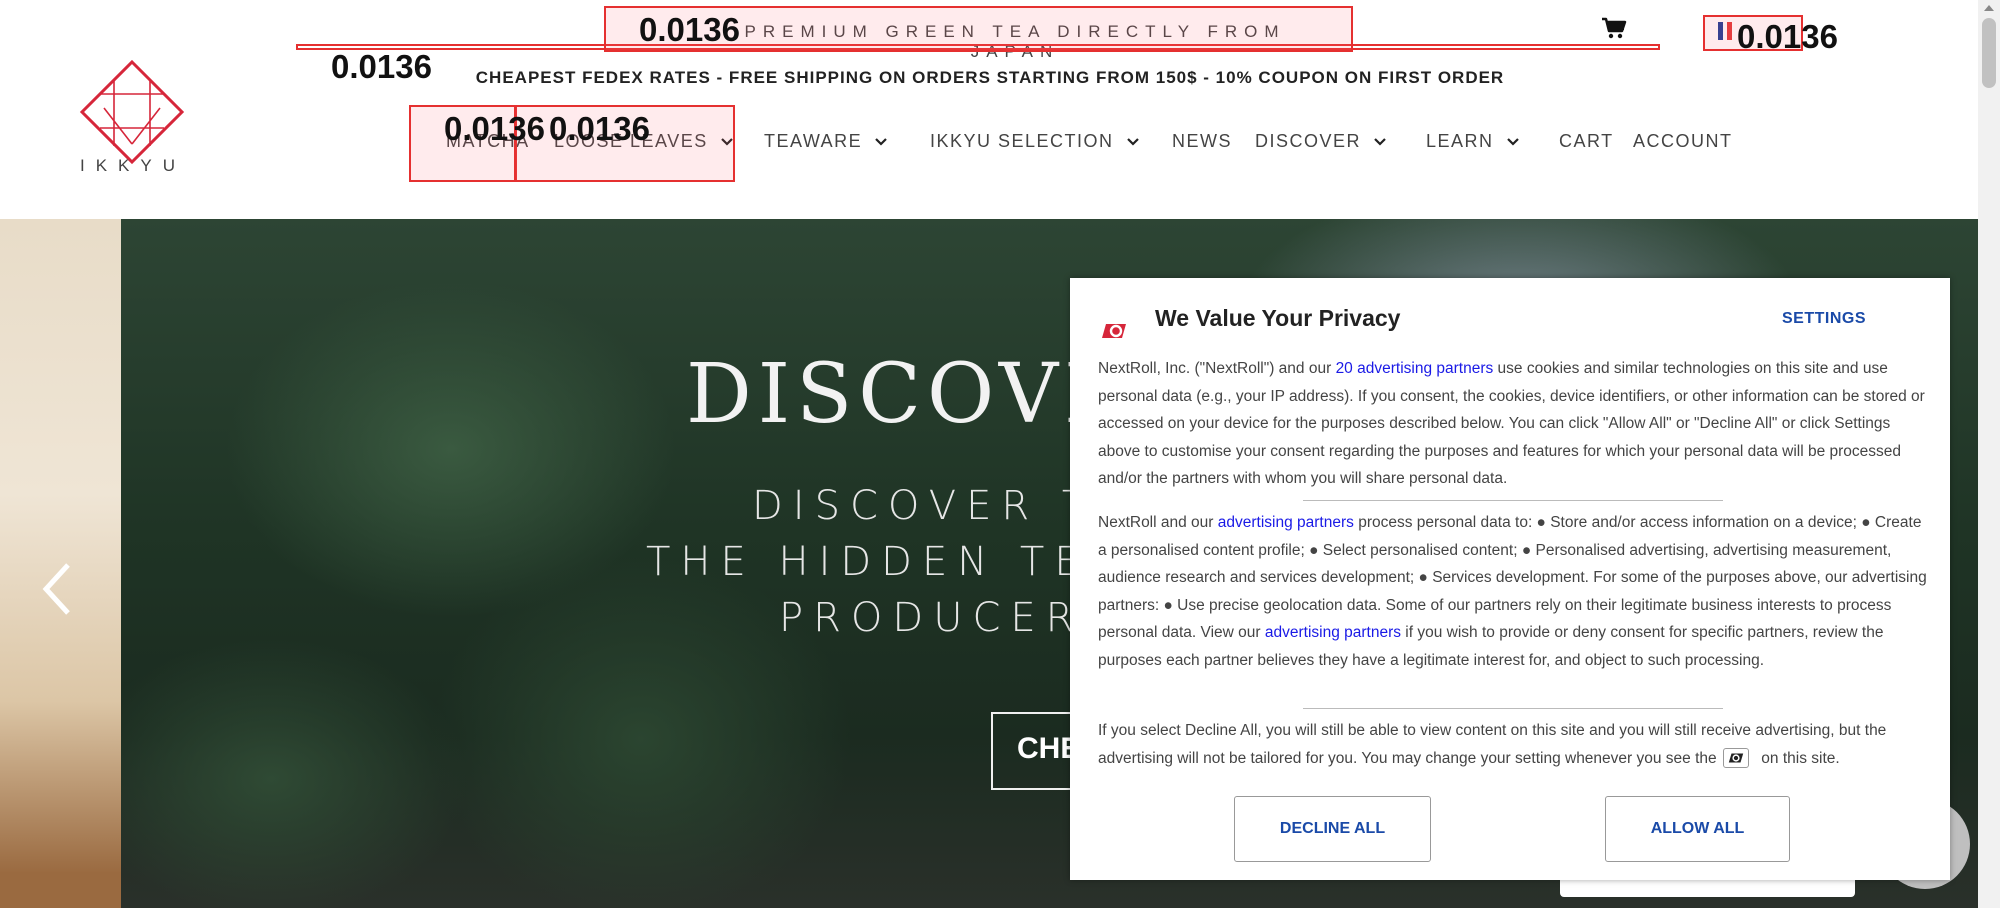 Image resolution: width=2000 pixels, height=908 pixels. I want to click on scroll-up-arrow-icon, so click(1989, 8).